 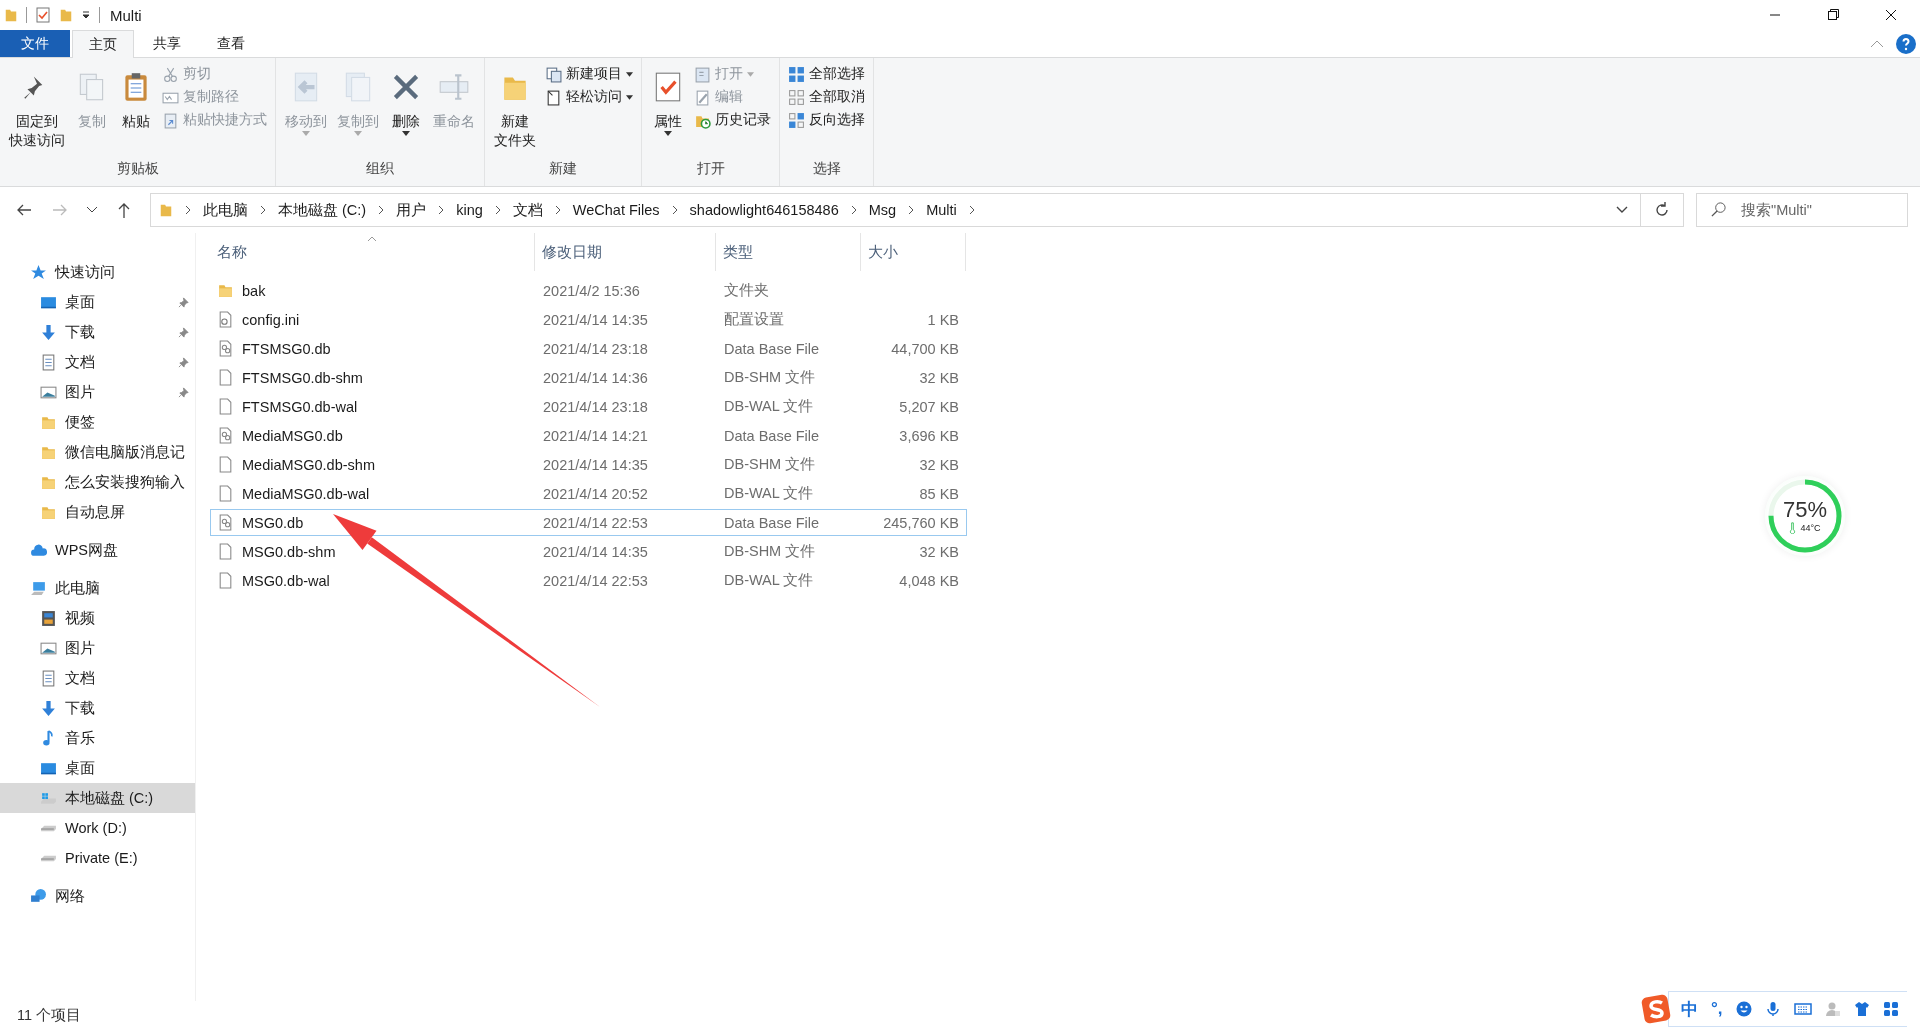 What do you see at coordinates (1906, 43) in the screenshot?
I see `help-icon` at bounding box center [1906, 43].